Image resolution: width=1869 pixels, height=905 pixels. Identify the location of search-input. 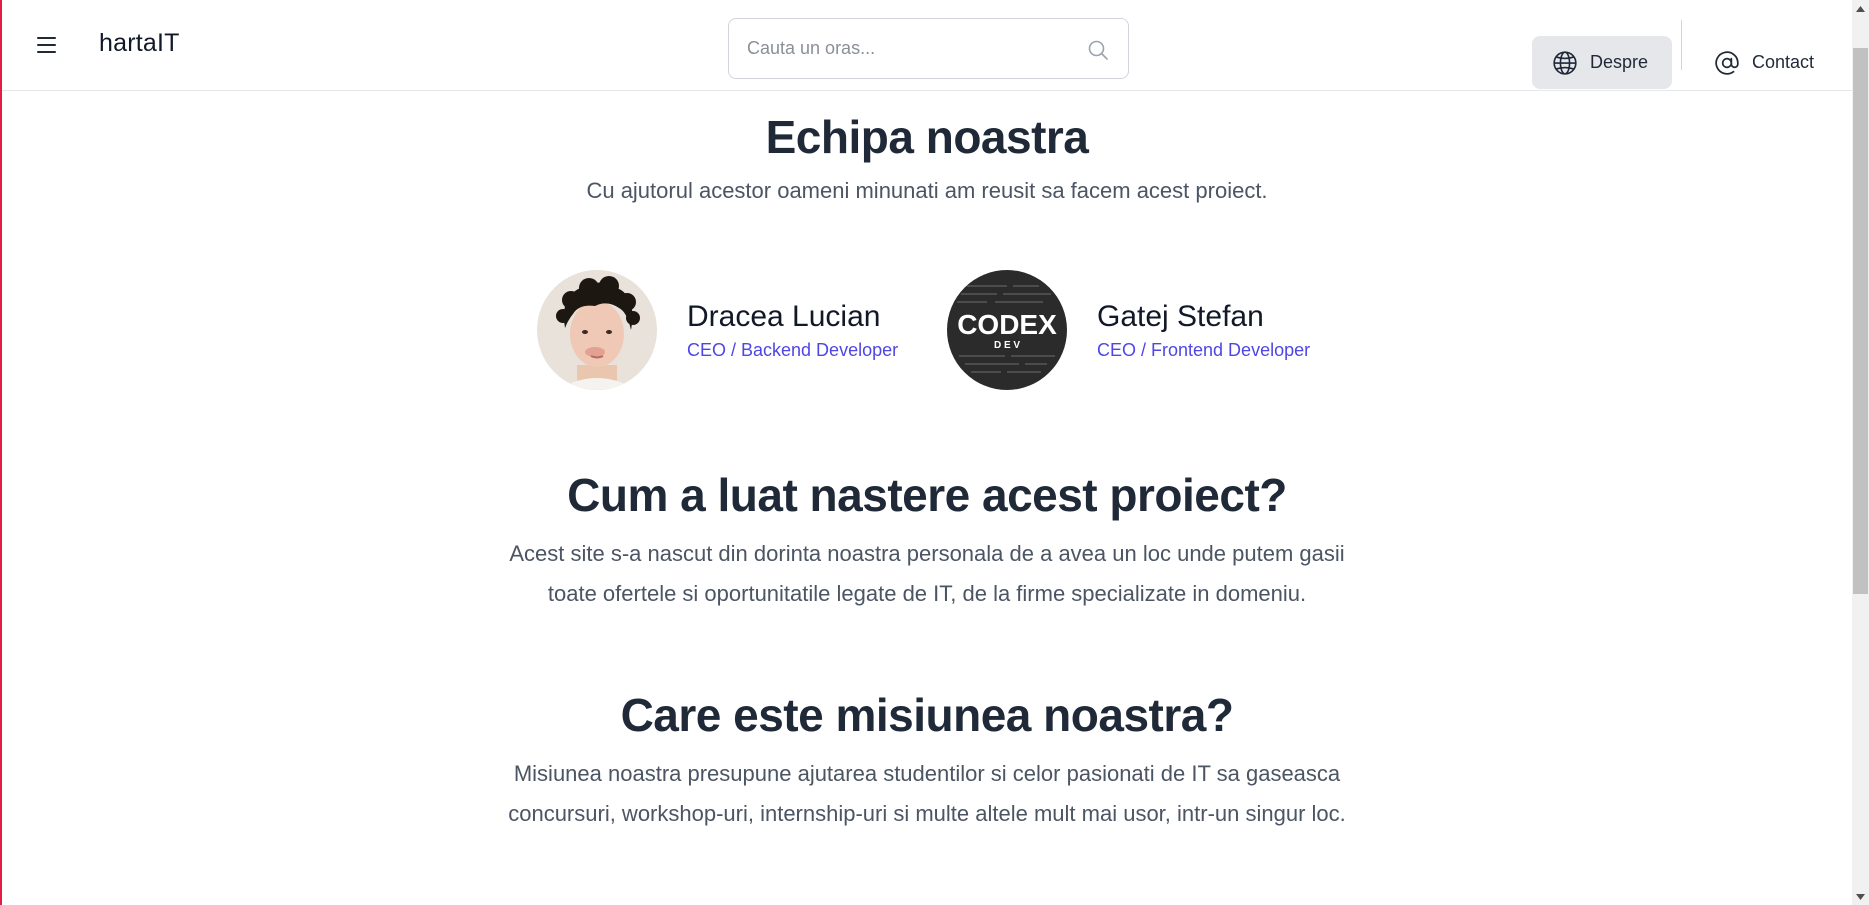
(907, 48).